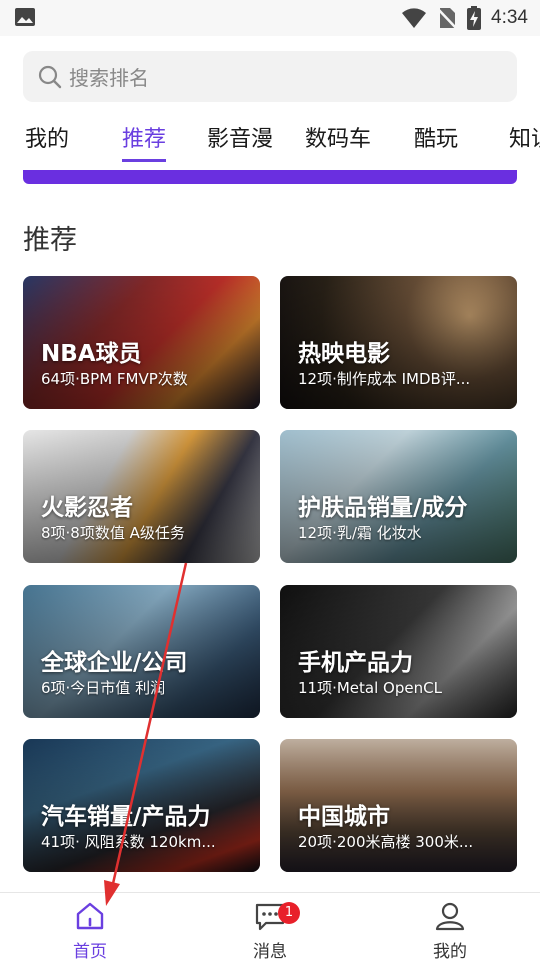 The height and width of the screenshot is (962, 540). I want to click on card-subtitle: 6项·今日市值 利润, so click(103, 688).